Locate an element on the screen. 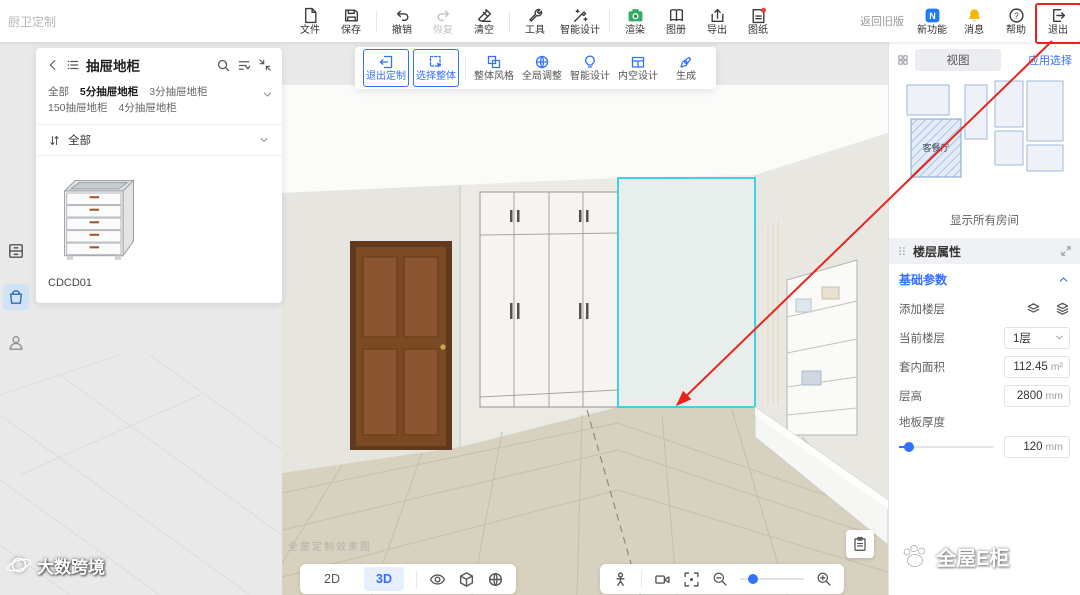 Image resolution: width=1080 pixels, height=595 pixels. floor-thickness-slider is located at coordinates (946, 447).